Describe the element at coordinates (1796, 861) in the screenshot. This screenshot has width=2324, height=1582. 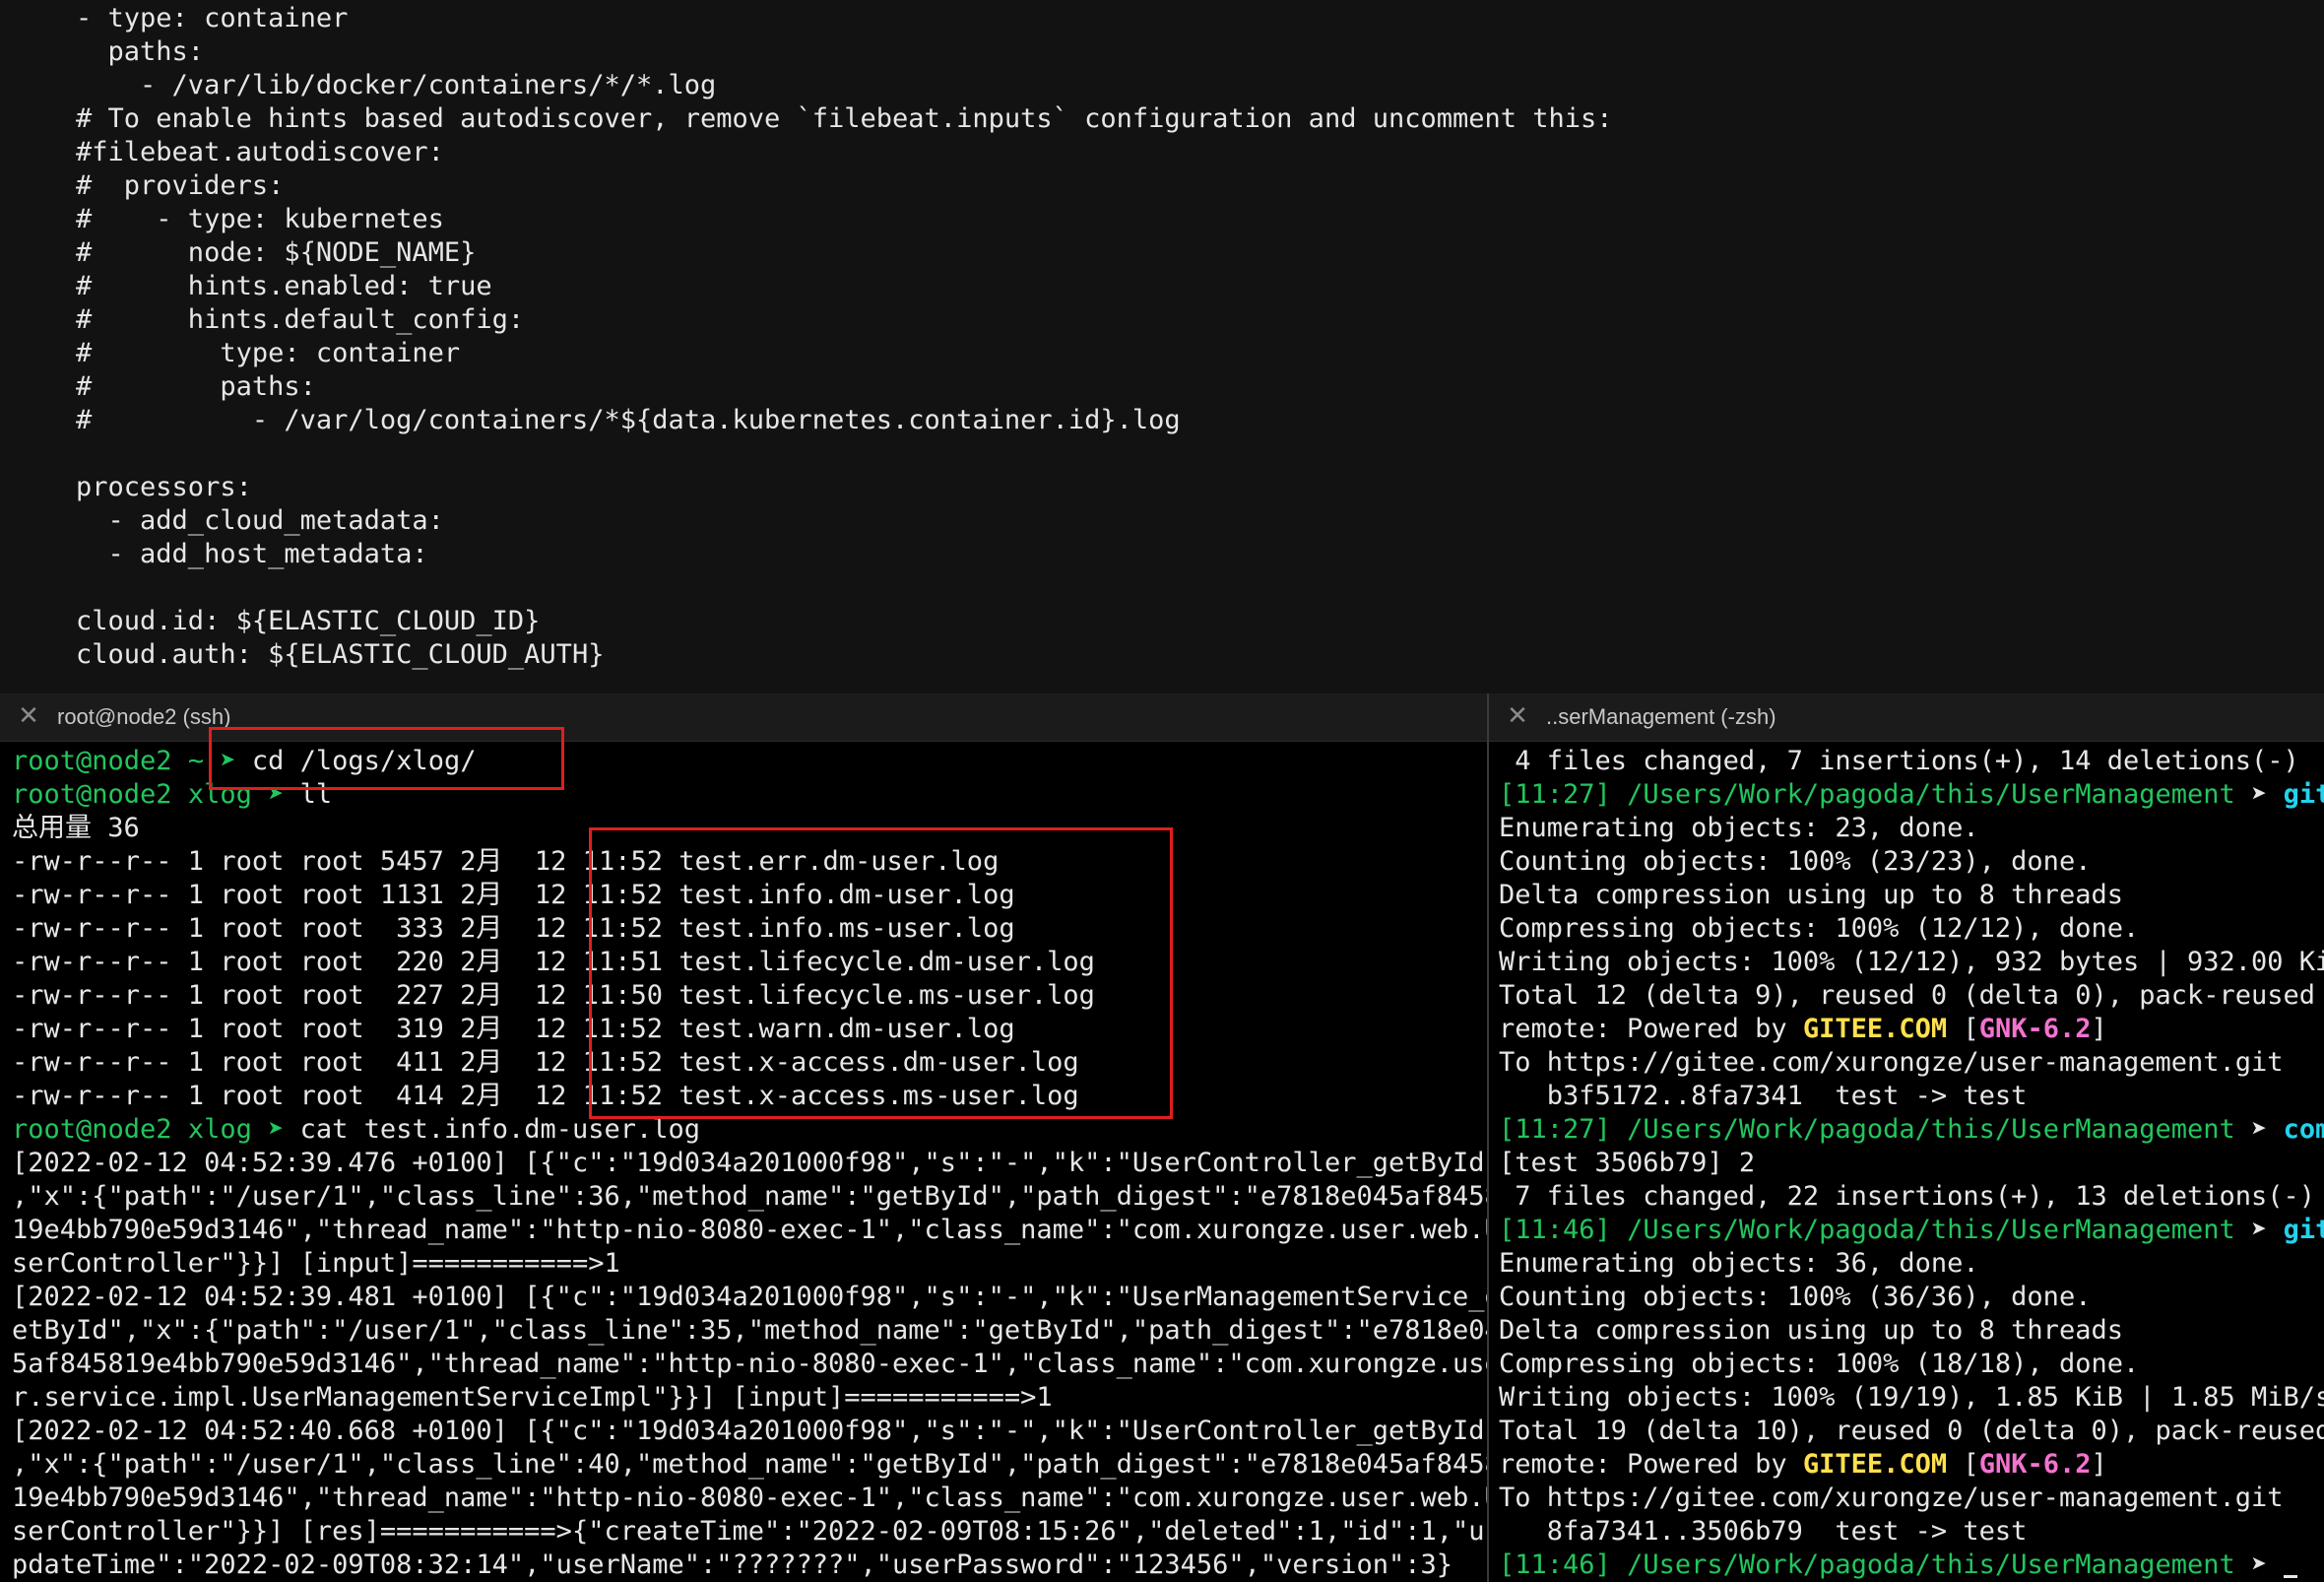
I see `git-output-line: Counting objects: 100% (23/23), done.` at that location.